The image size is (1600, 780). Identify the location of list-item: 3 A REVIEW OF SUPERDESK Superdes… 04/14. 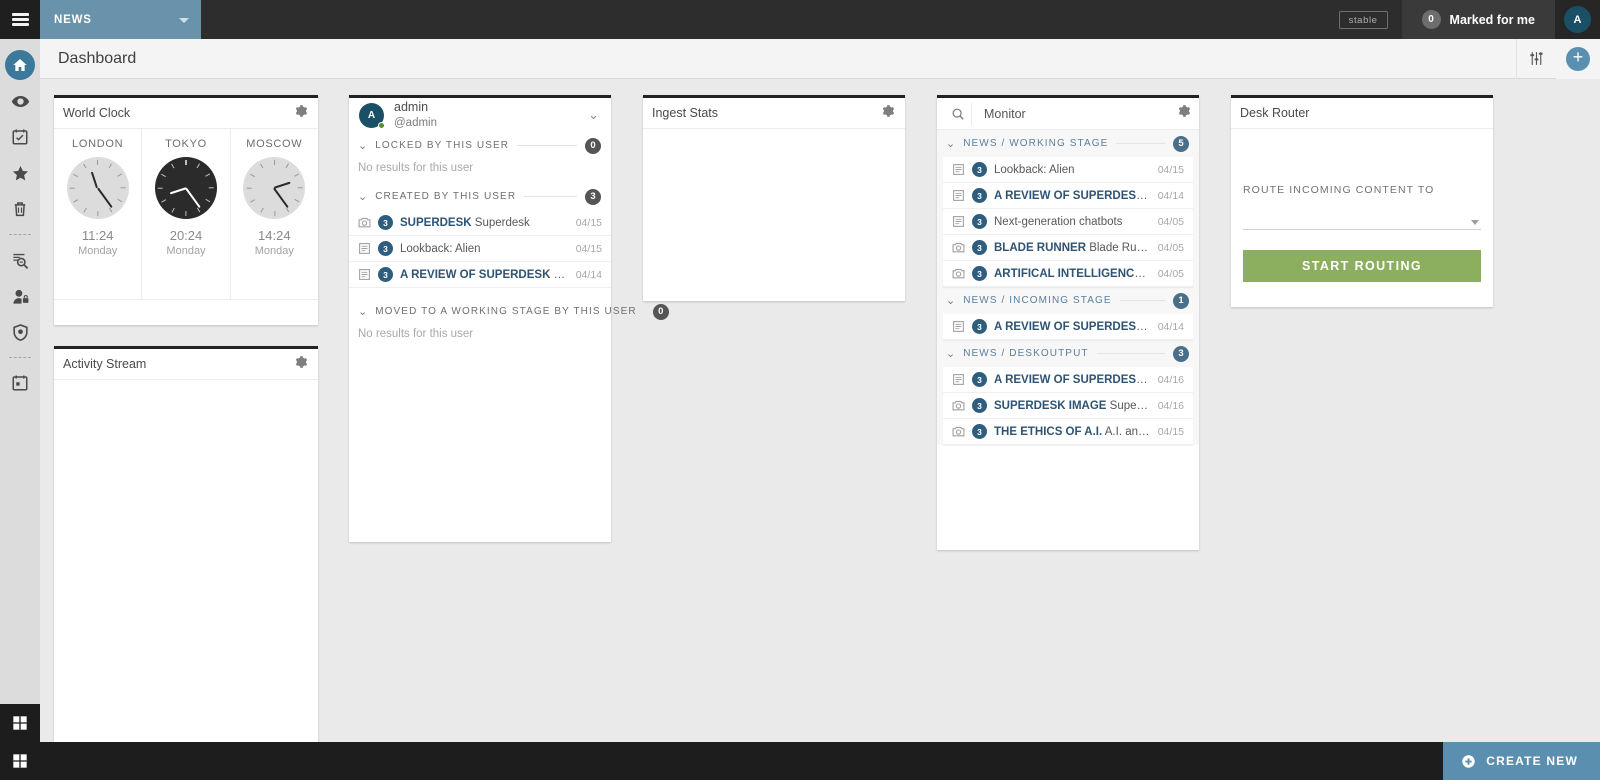
(480, 275).